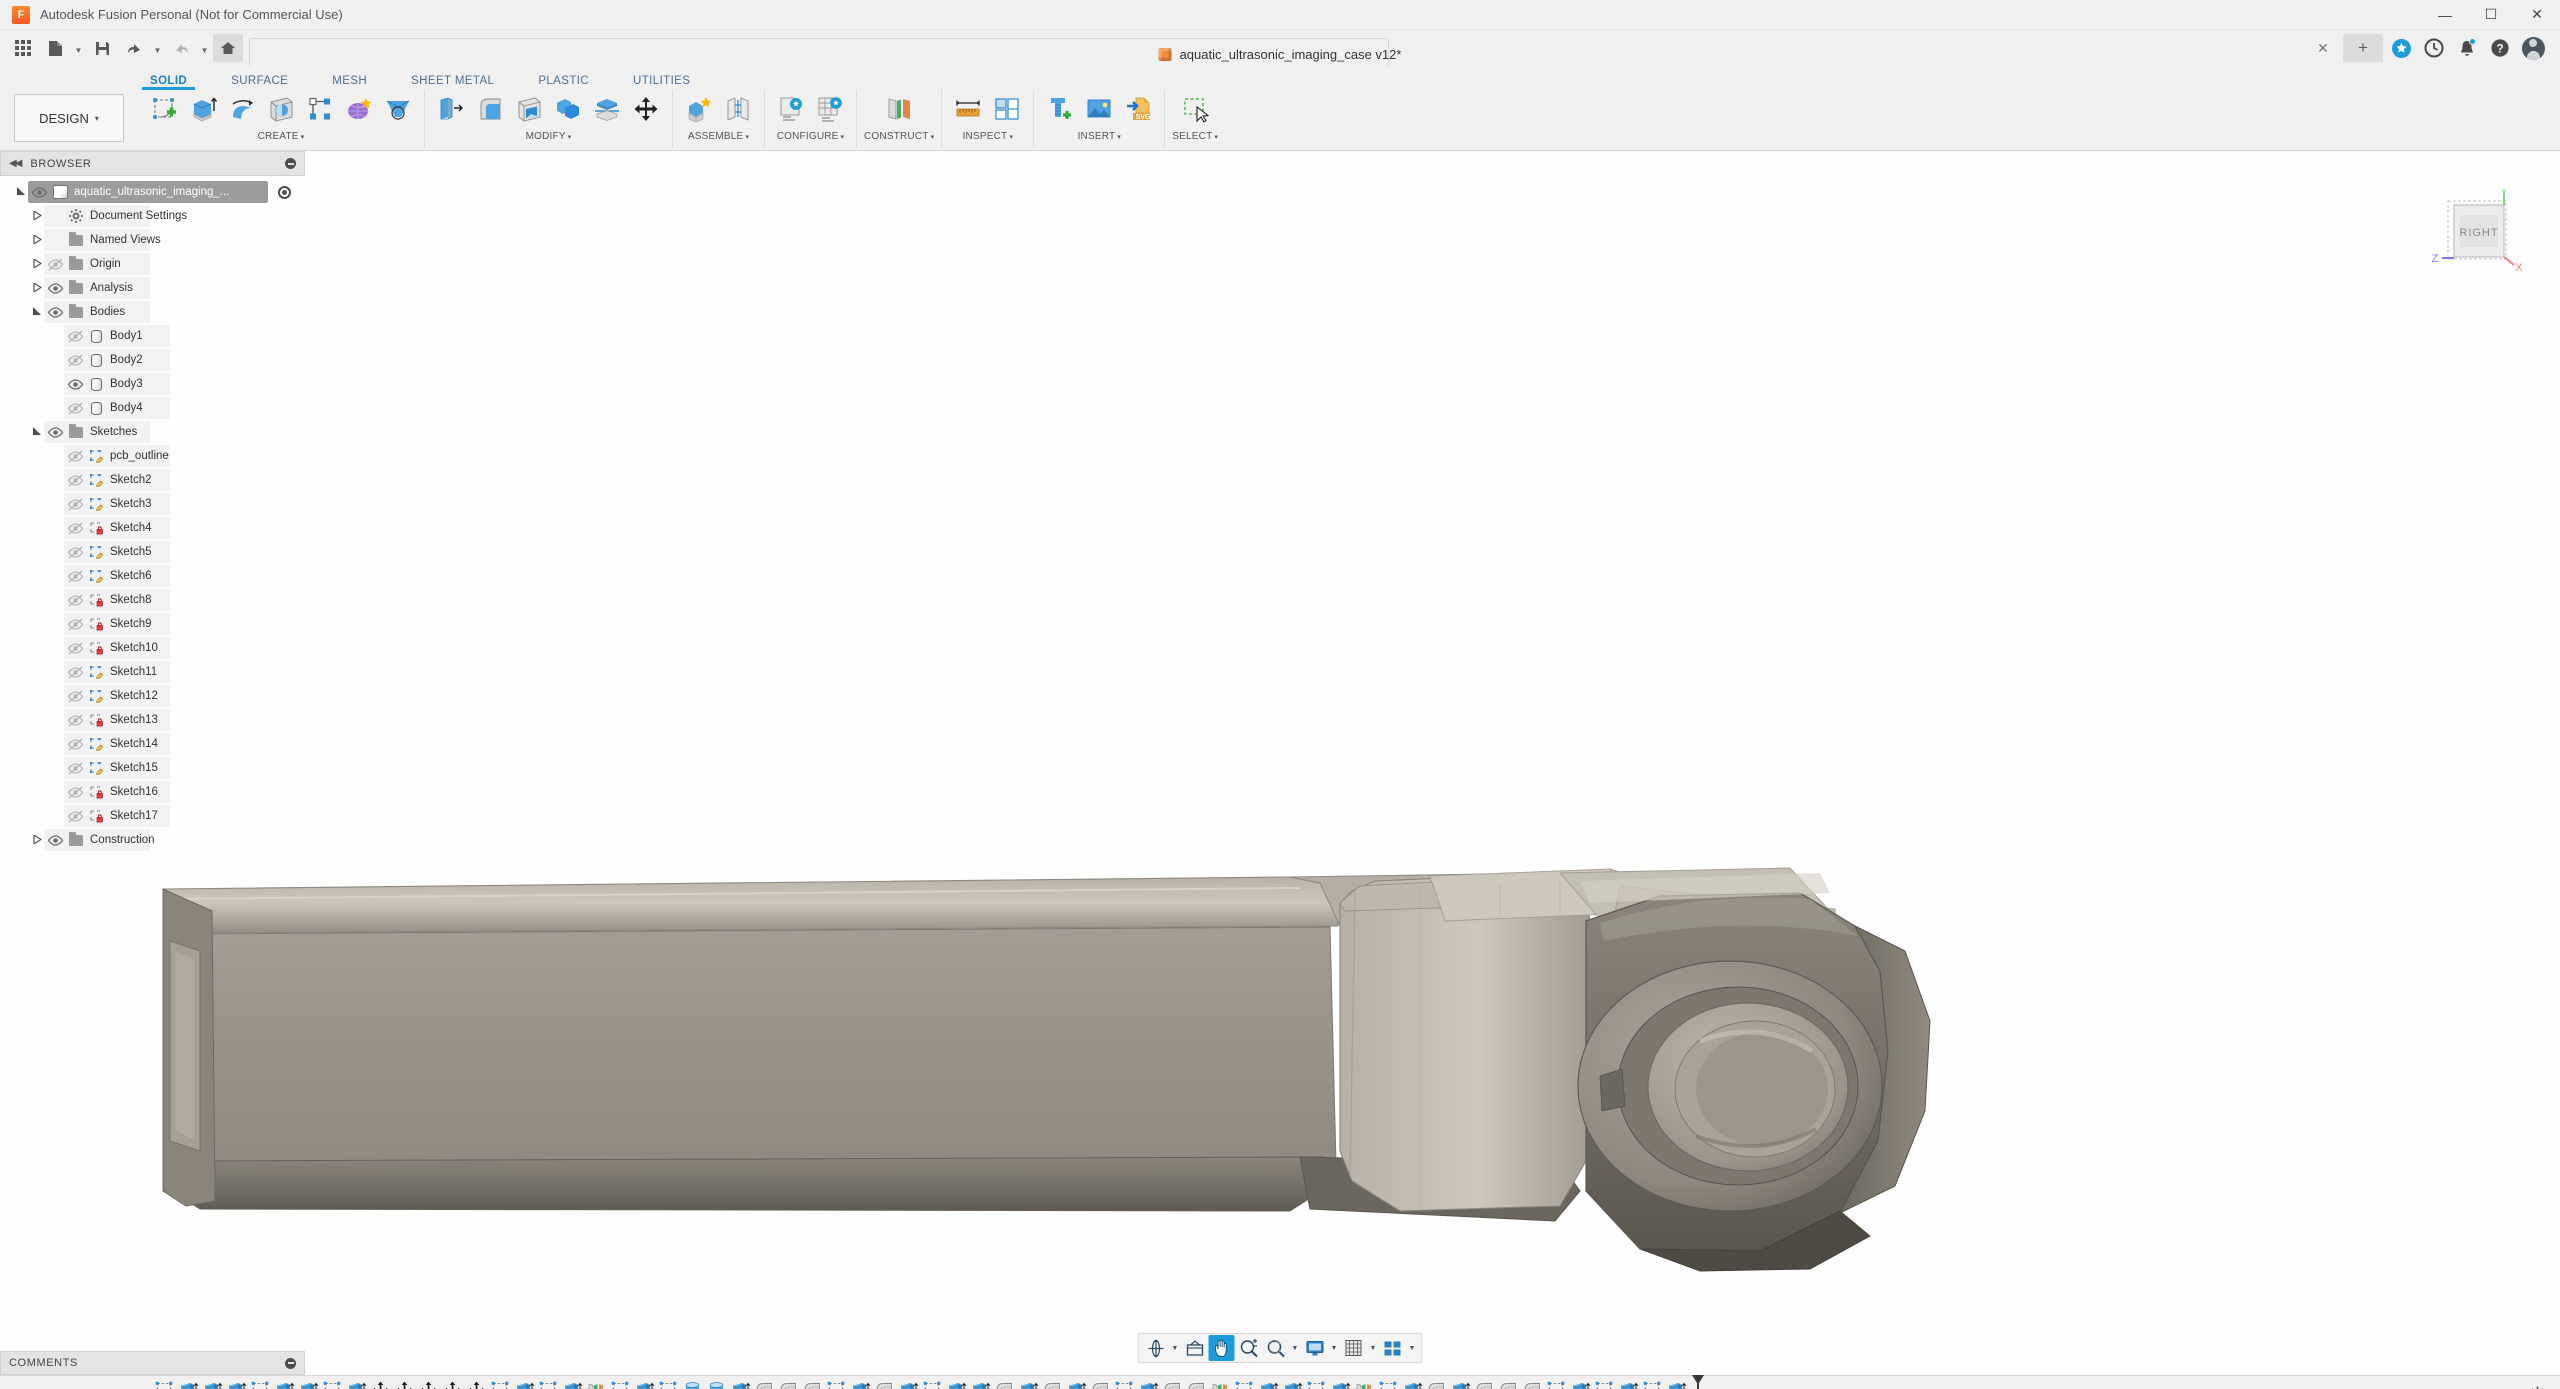 This screenshot has width=2560, height=1389. What do you see at coordinates (1354, 1348) in the screenshot?
I see `grid-snaps-icon` at bounding box center [1354, 1348].